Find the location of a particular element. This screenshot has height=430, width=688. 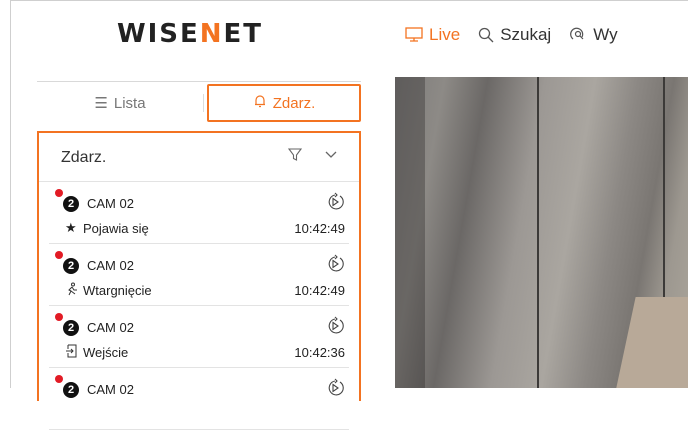

nav-live: Live is located at coordinates (432, 35).